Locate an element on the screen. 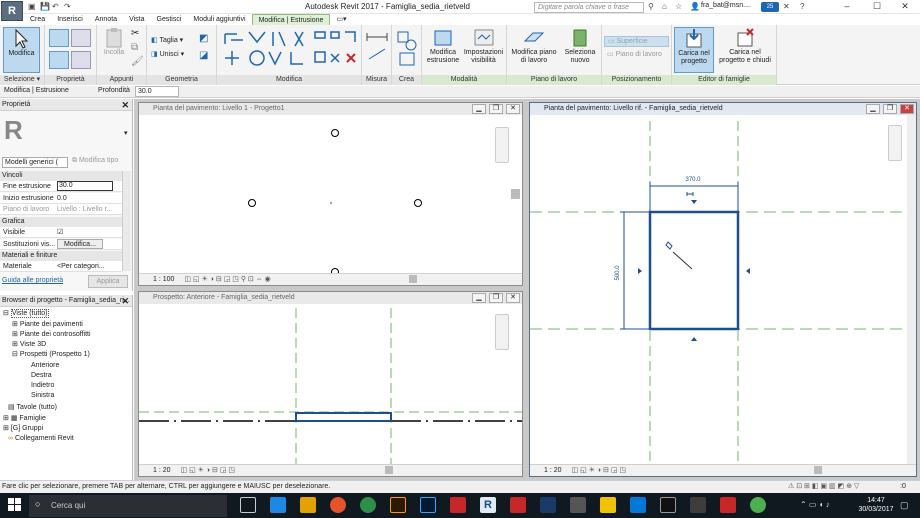  panel-label-selezione: Selezione ▾ is located at coordinates (22, 80).